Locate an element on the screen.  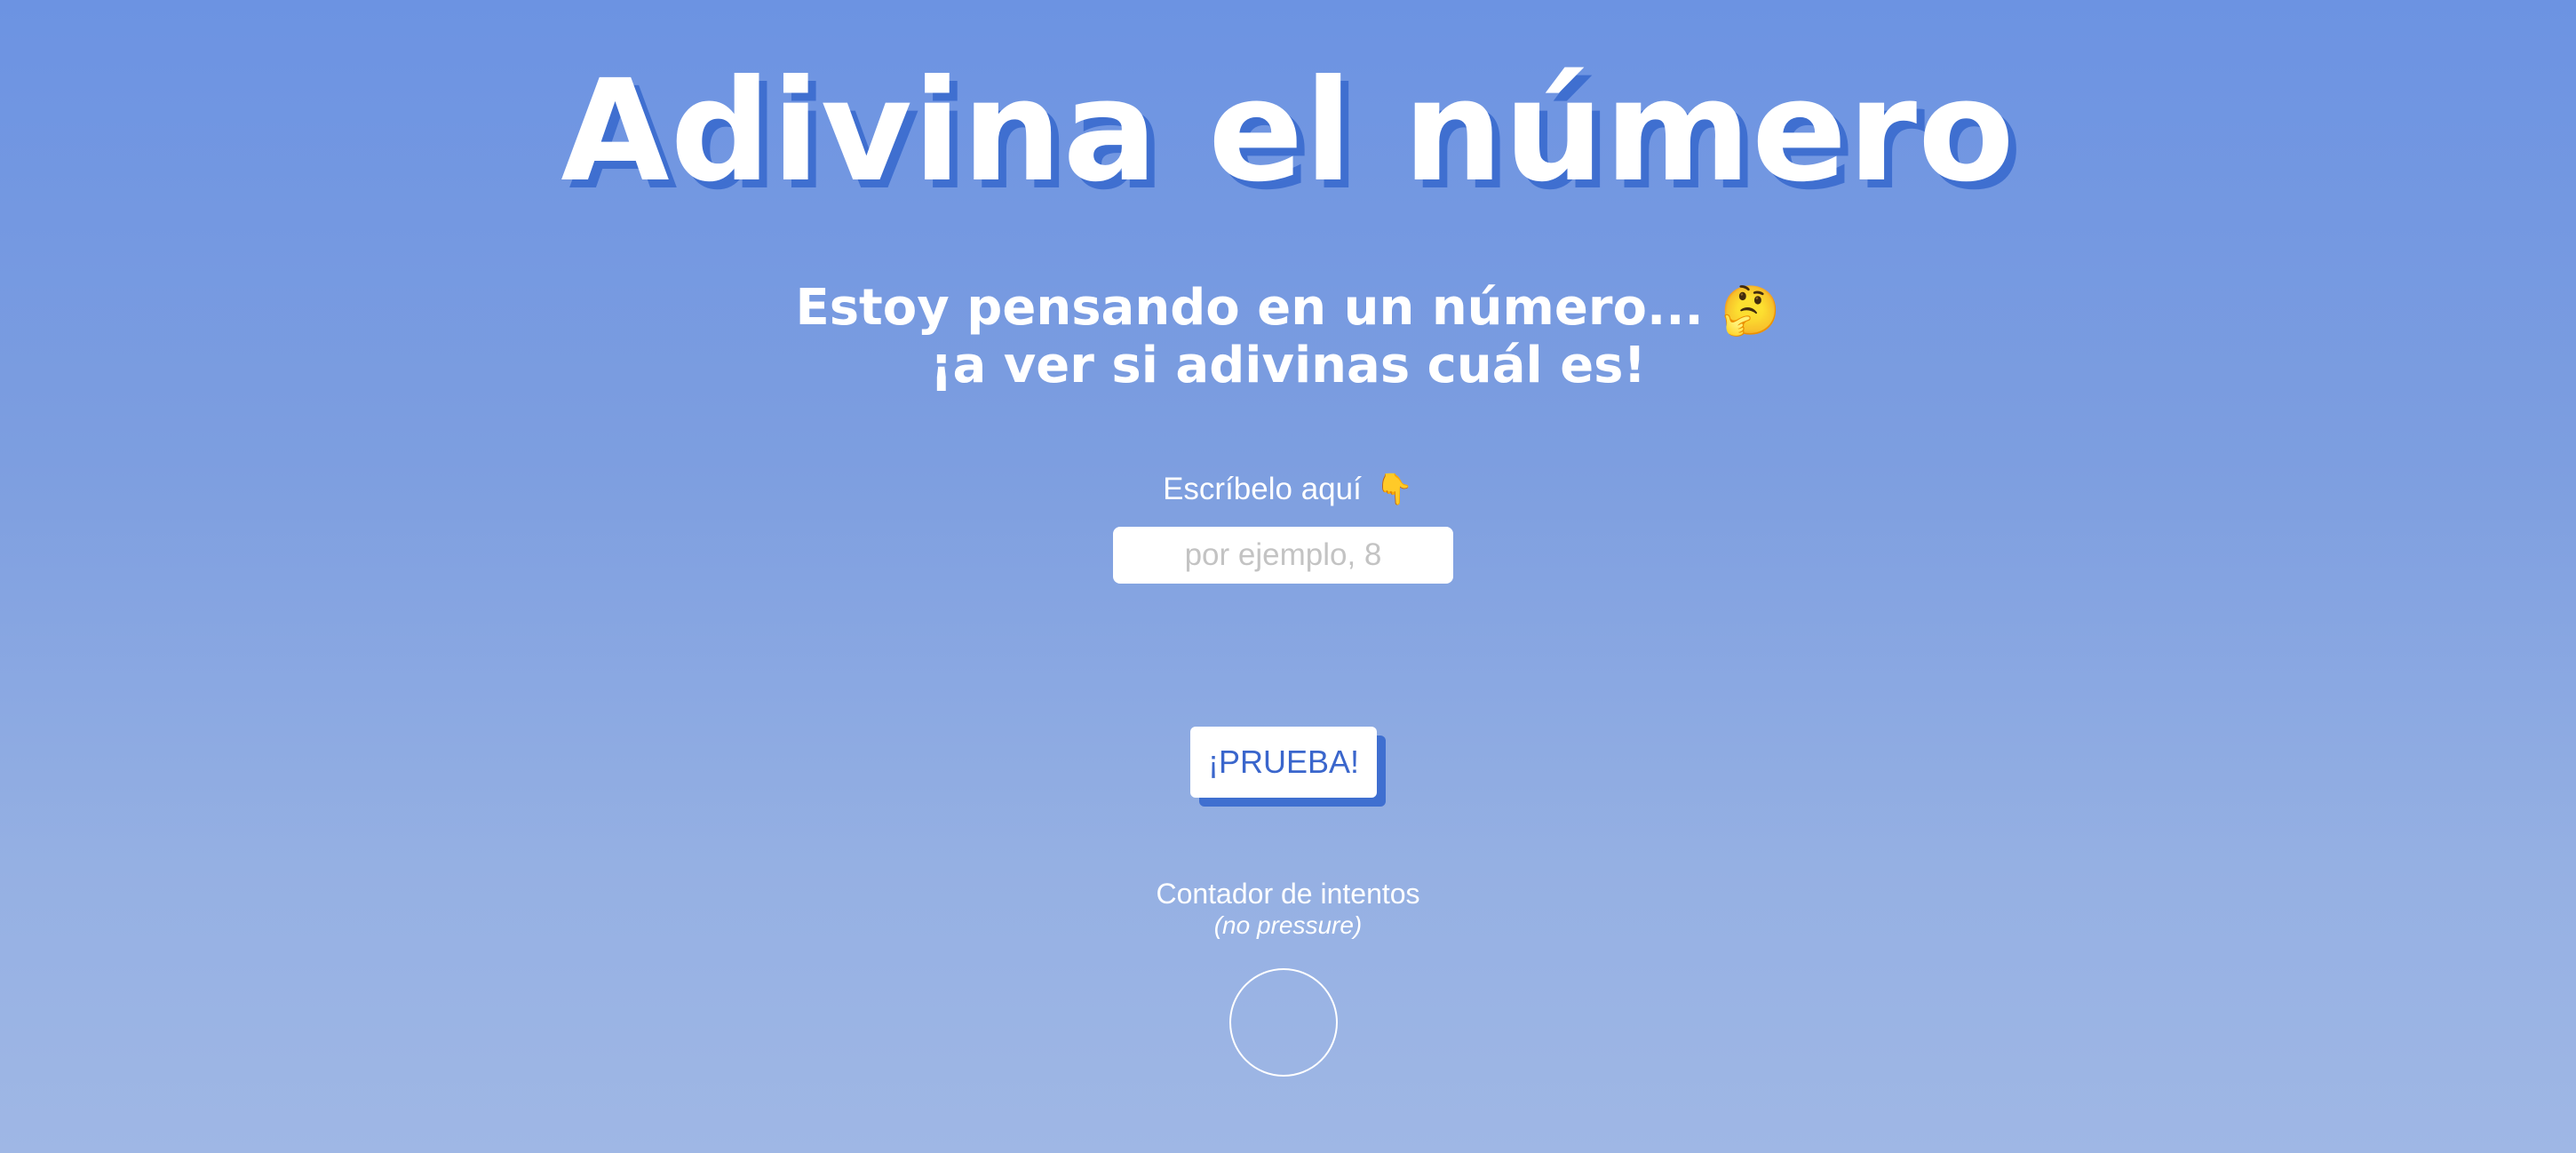
attempts-counter-note: (no pressure) is located at coordinates (1288, 925).